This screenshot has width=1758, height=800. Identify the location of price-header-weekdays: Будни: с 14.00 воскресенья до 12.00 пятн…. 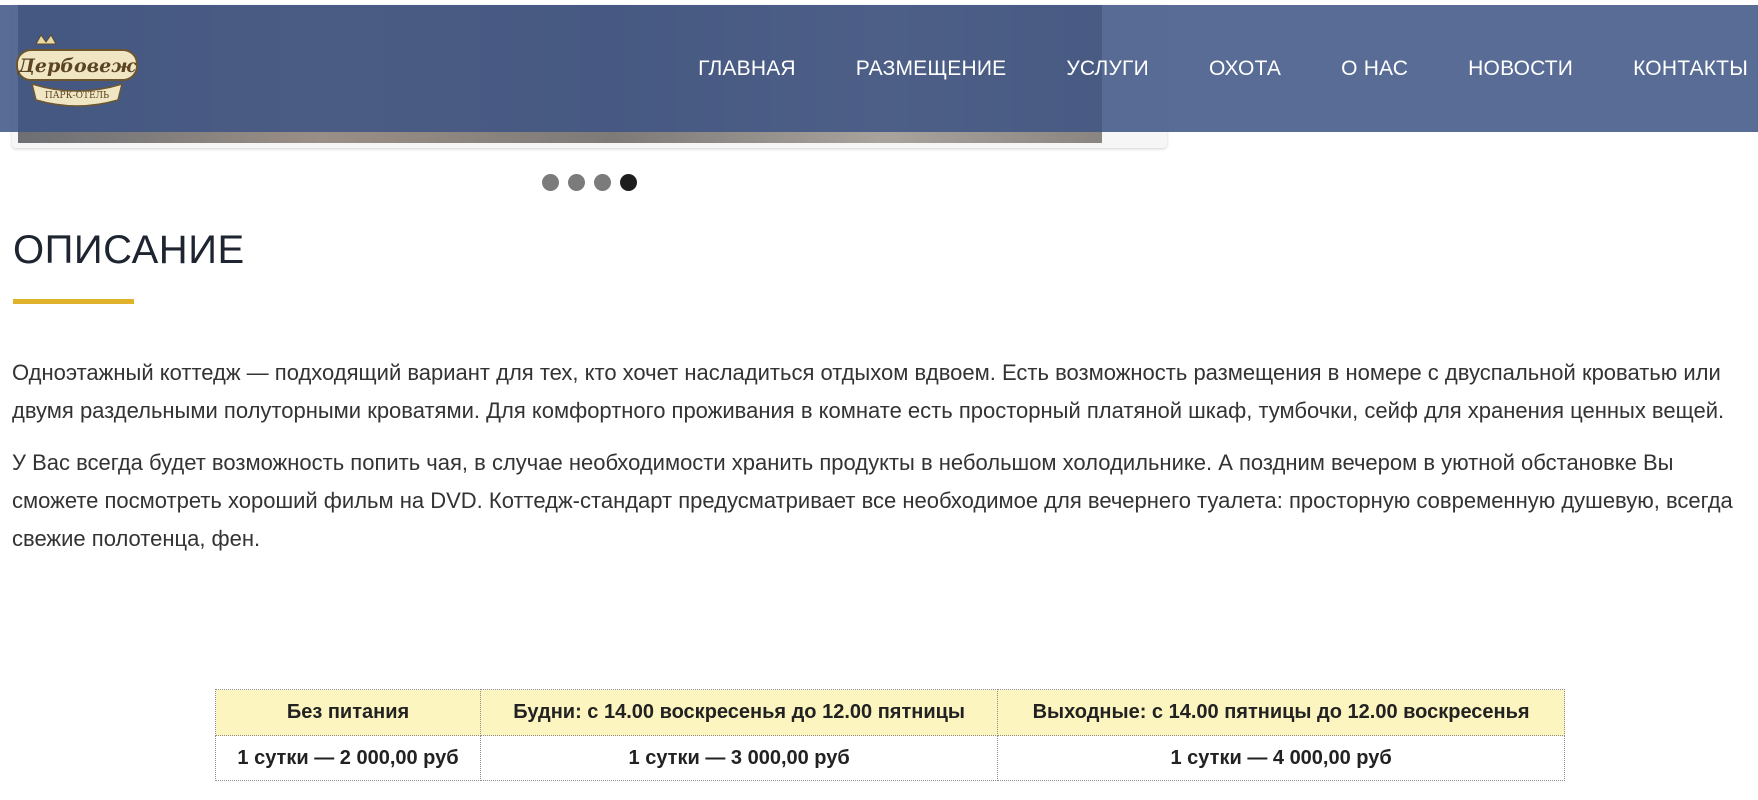
(739, 712).